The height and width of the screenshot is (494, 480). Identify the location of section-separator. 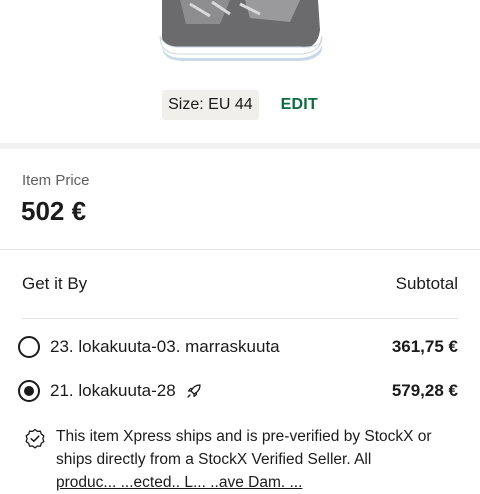
(240, 146).